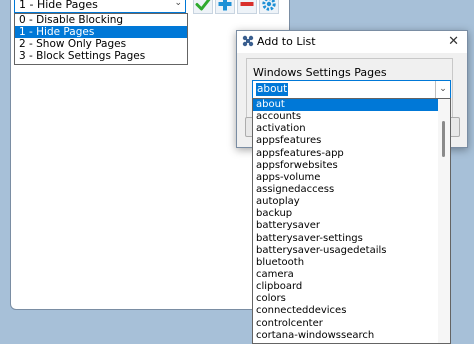 This screenshot has height=344, width=474. What do you see at coordinates (101, 32) in the screenshot?
I see `mode-option: 1 - Hide Pages` at bounding box center [101, 32].